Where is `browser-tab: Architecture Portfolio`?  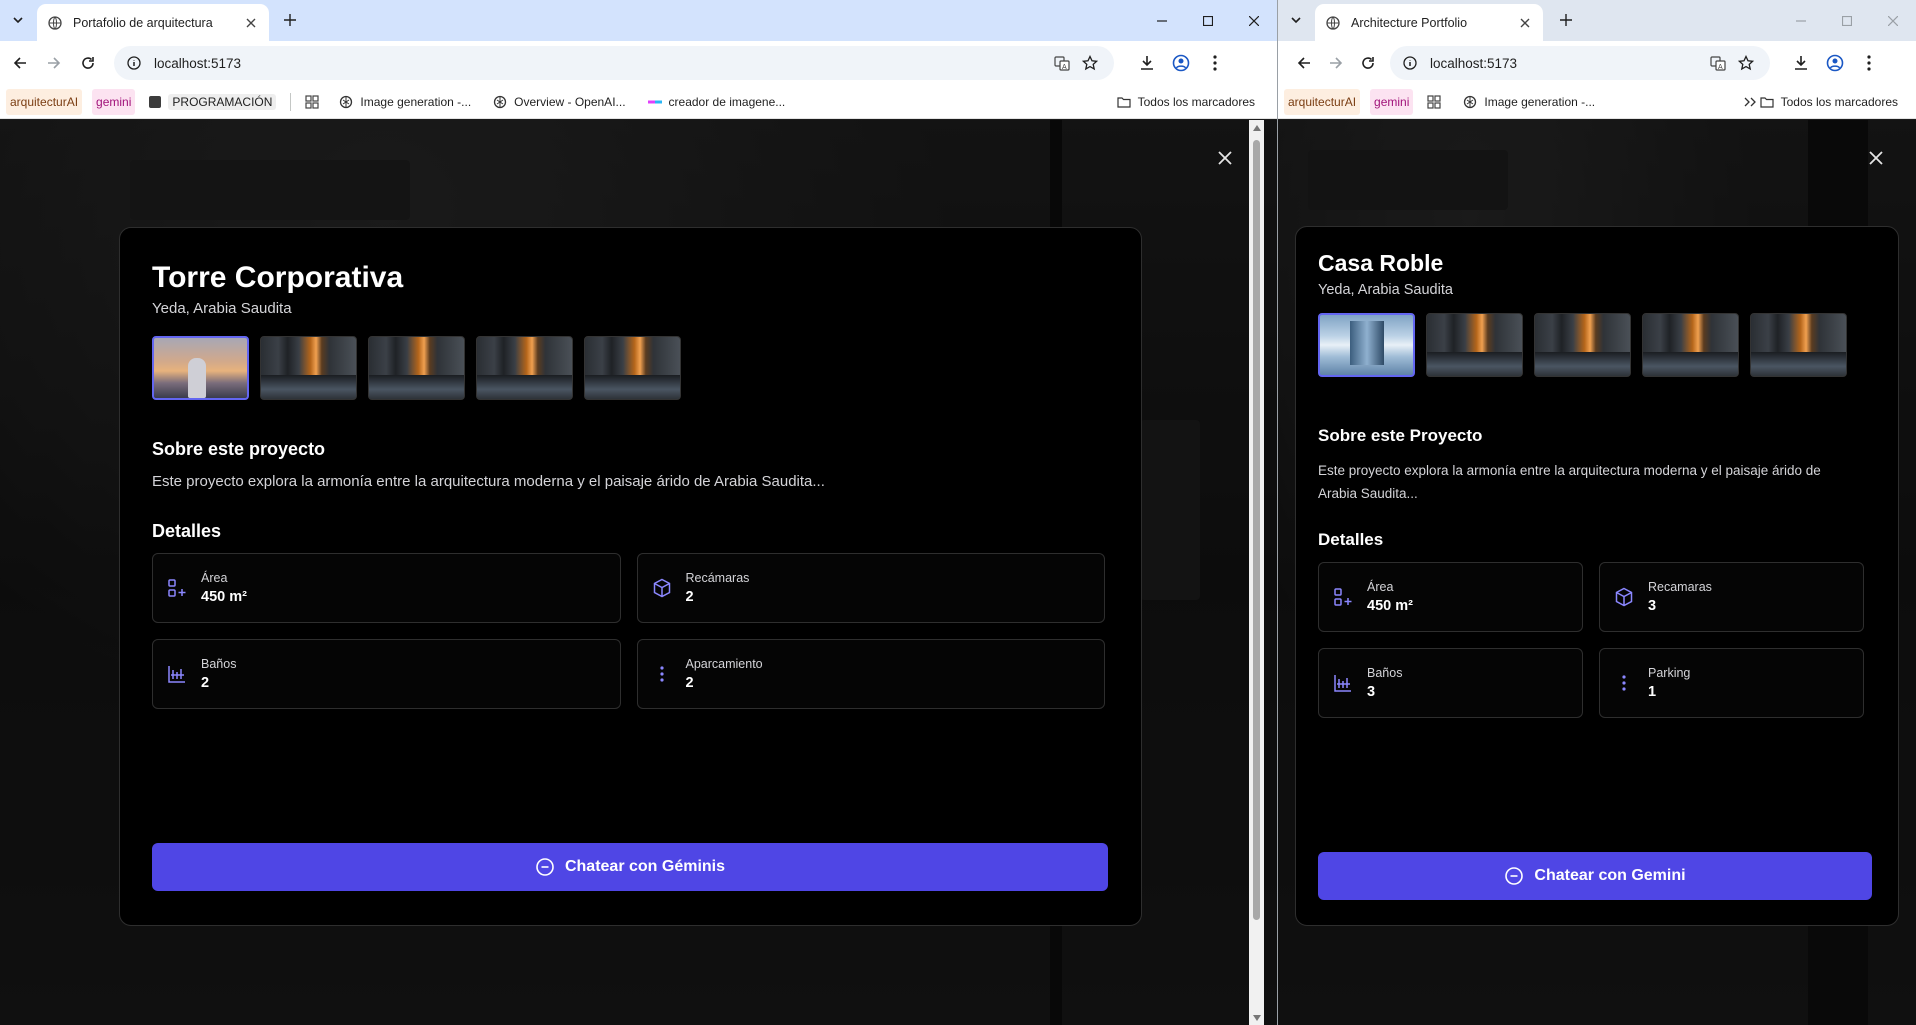 browser-tab: Architecture Portfolio is located at coordinates (1429, 22).